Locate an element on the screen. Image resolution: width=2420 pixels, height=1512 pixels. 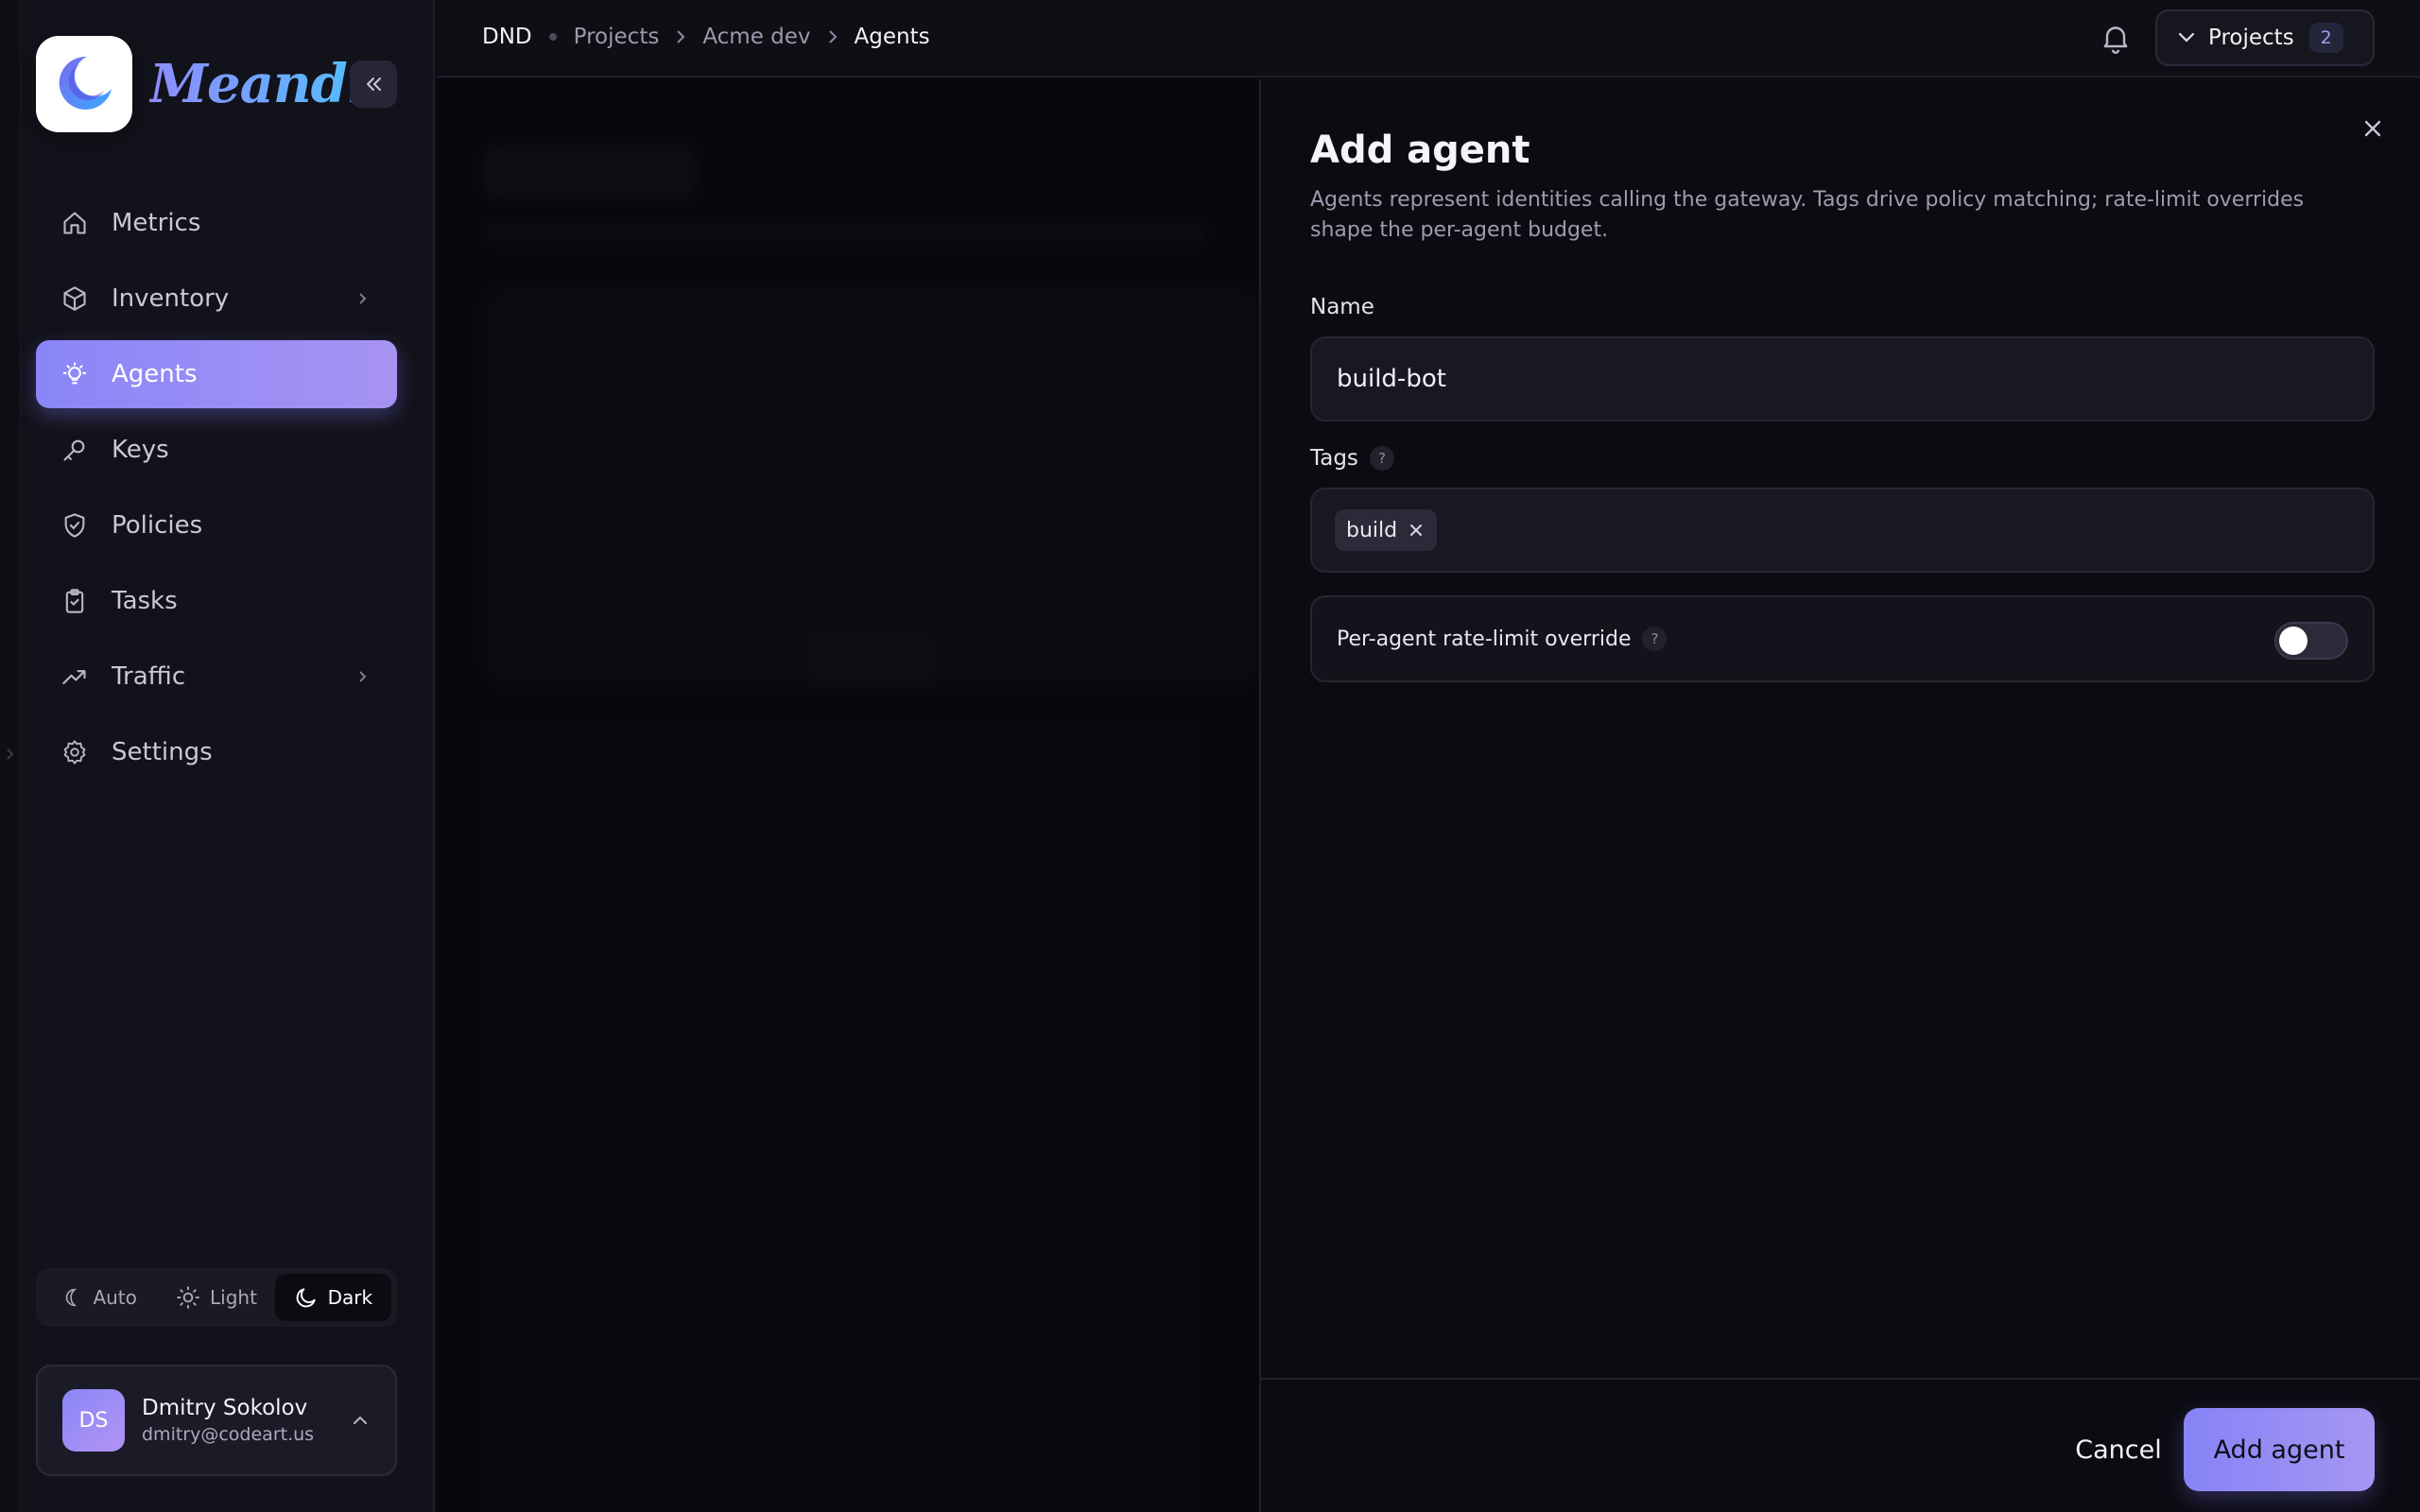
tag-chip: build is located at coordinates (1386, 530).